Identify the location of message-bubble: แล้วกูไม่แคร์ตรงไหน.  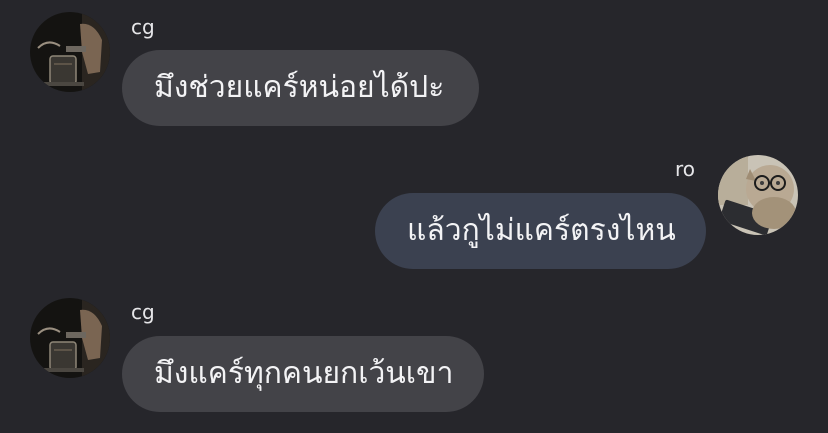
(540, 231).